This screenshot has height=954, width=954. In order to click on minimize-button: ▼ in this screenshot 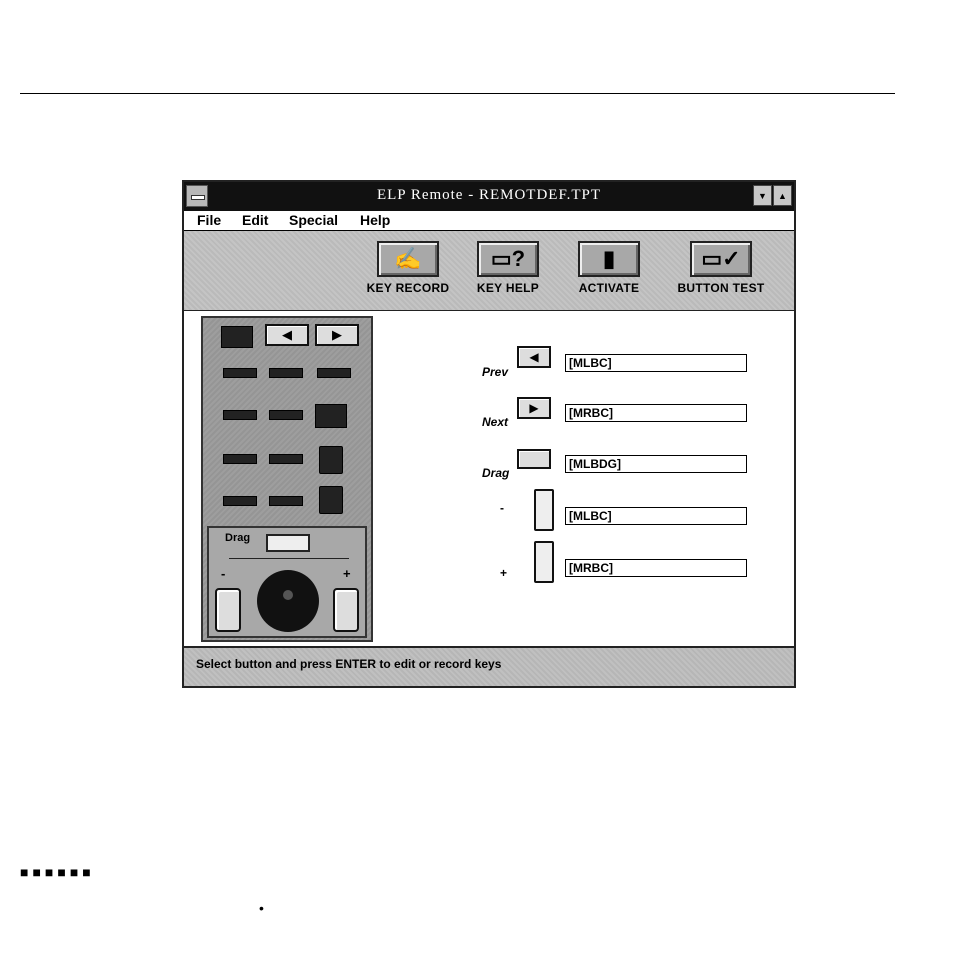, I will do `click(762, 195)`.